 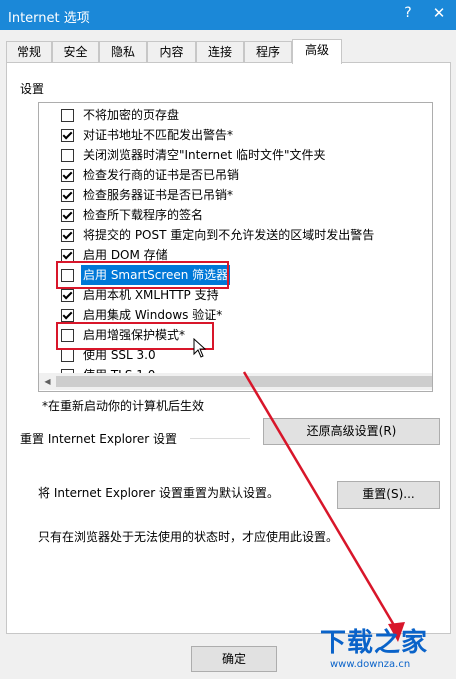 What do you see at coordinates (370, 664) in the screenshot?
I see `watermark-url: www.downza.cn` at bounding box center [370, 664].